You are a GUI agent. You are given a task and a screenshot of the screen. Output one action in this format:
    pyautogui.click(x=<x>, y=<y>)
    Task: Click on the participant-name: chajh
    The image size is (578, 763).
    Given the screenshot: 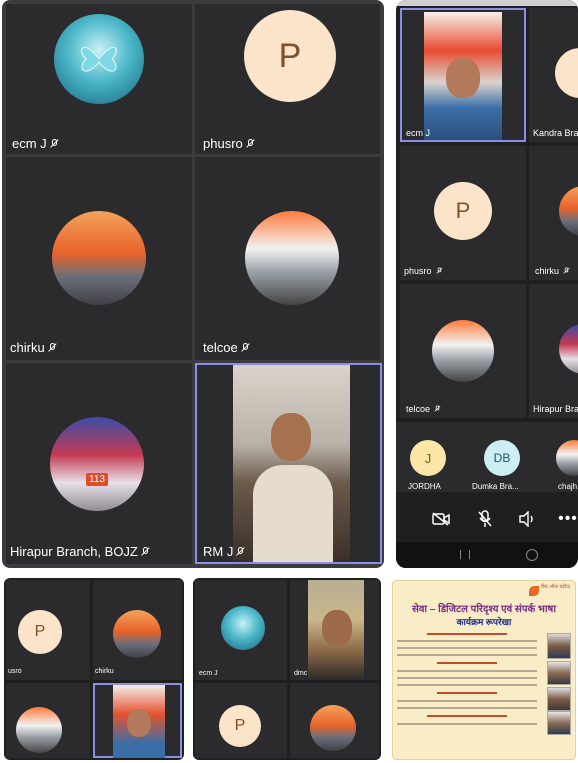 What is the action you would take?
    pyautogui.click(x=568, y=486)
    